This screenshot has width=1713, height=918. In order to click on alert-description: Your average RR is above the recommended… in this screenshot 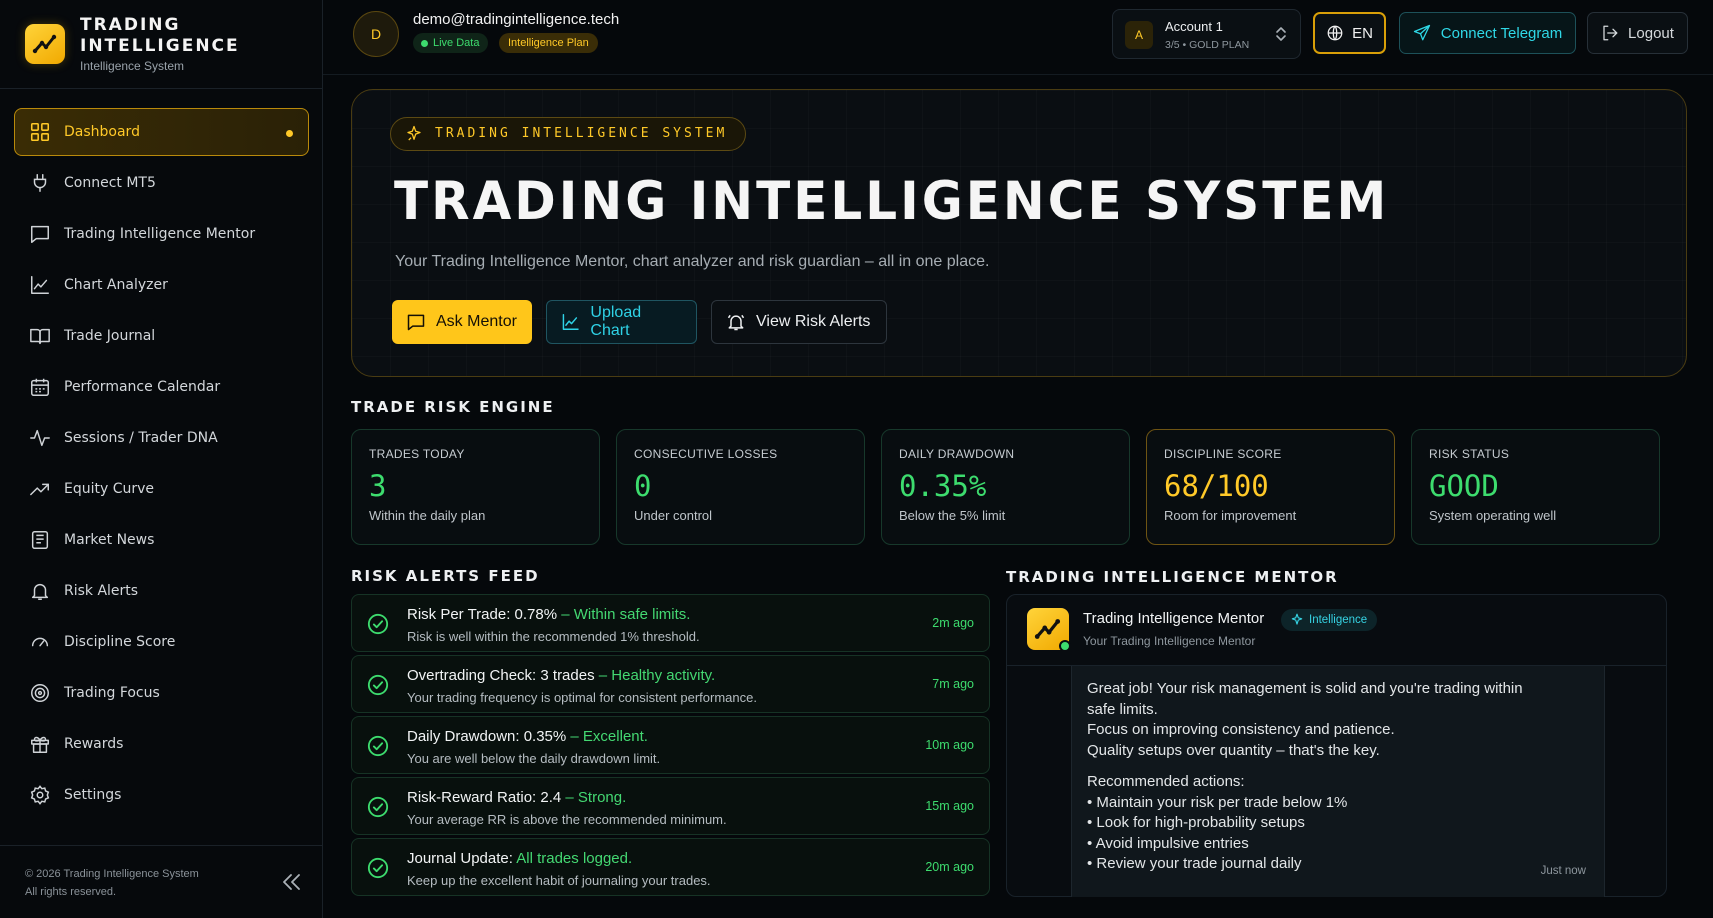, I will do `click(567, 819)`.